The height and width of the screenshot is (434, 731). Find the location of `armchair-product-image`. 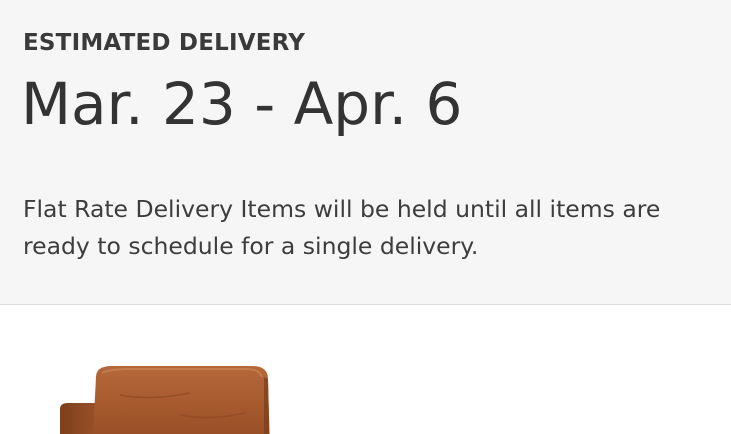

armchair-product-image is located at coordinates (170, 394).